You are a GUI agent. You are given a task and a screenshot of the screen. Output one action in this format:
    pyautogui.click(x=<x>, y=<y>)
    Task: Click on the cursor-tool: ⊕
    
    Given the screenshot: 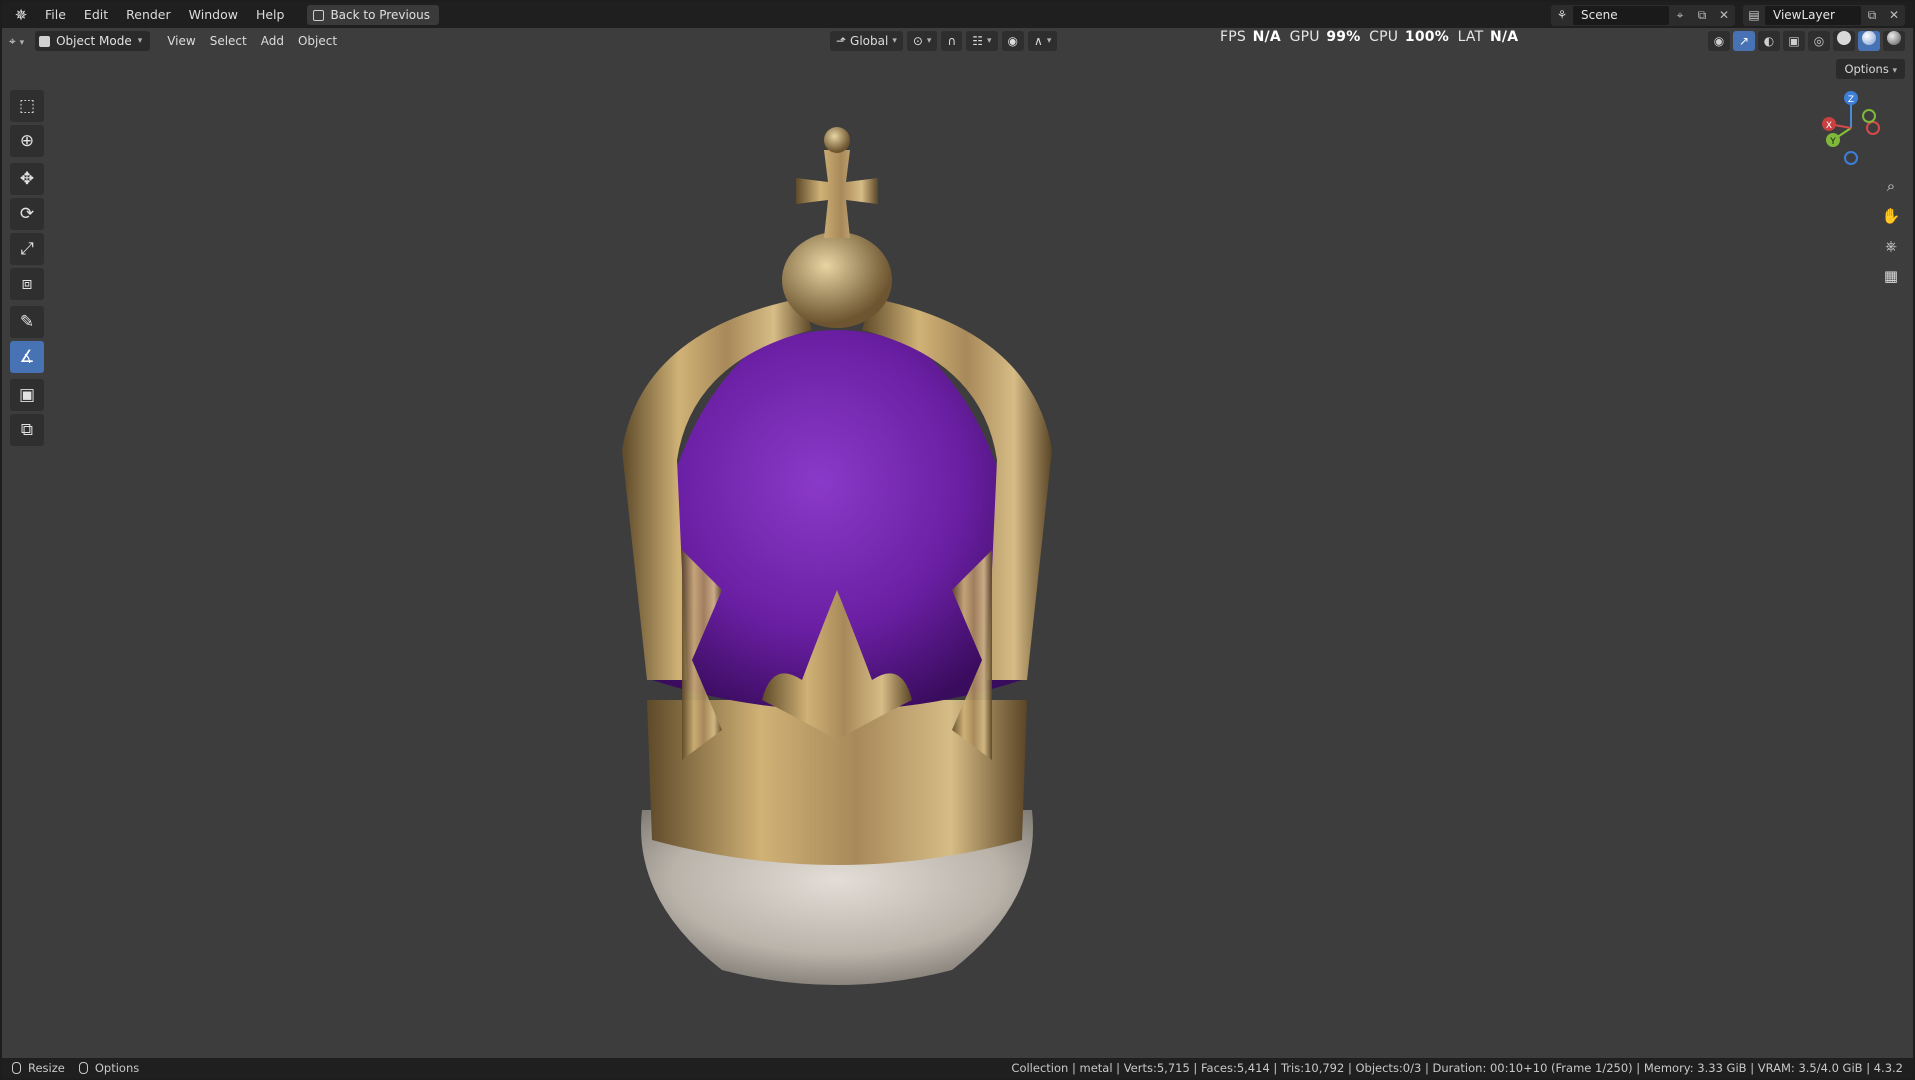 What is the action you would take?
    pyautogui.click(x=27, y=141)
    